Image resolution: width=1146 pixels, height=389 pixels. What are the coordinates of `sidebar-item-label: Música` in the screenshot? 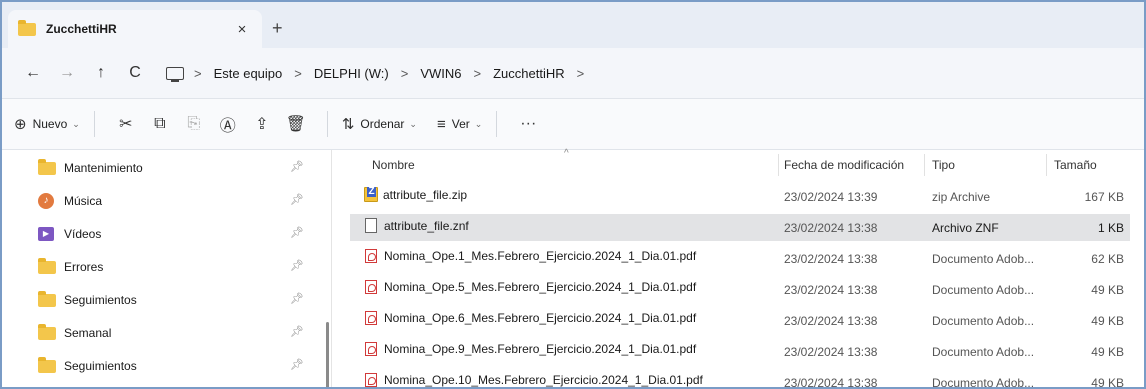 It's located at (83, 201).